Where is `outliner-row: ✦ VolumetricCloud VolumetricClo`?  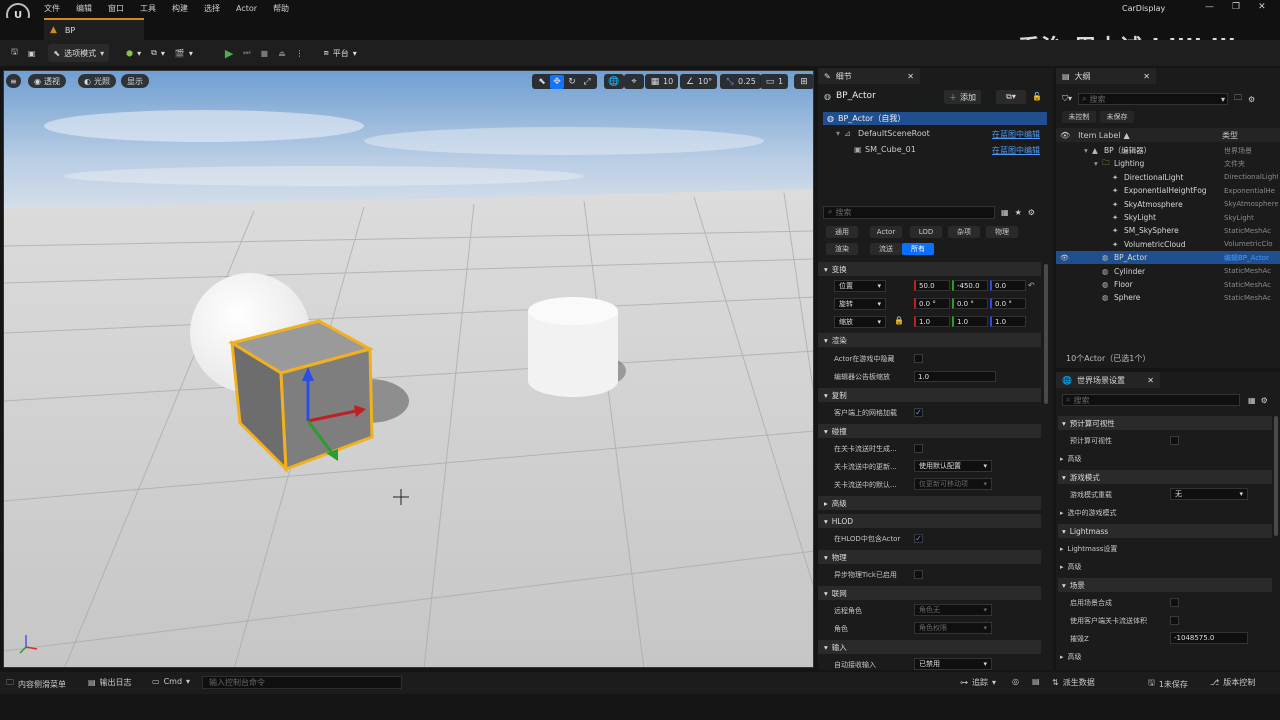 outliner-row: ✦ VolumetricCloud VolumetricClo is located at coordinates (1168, 244).